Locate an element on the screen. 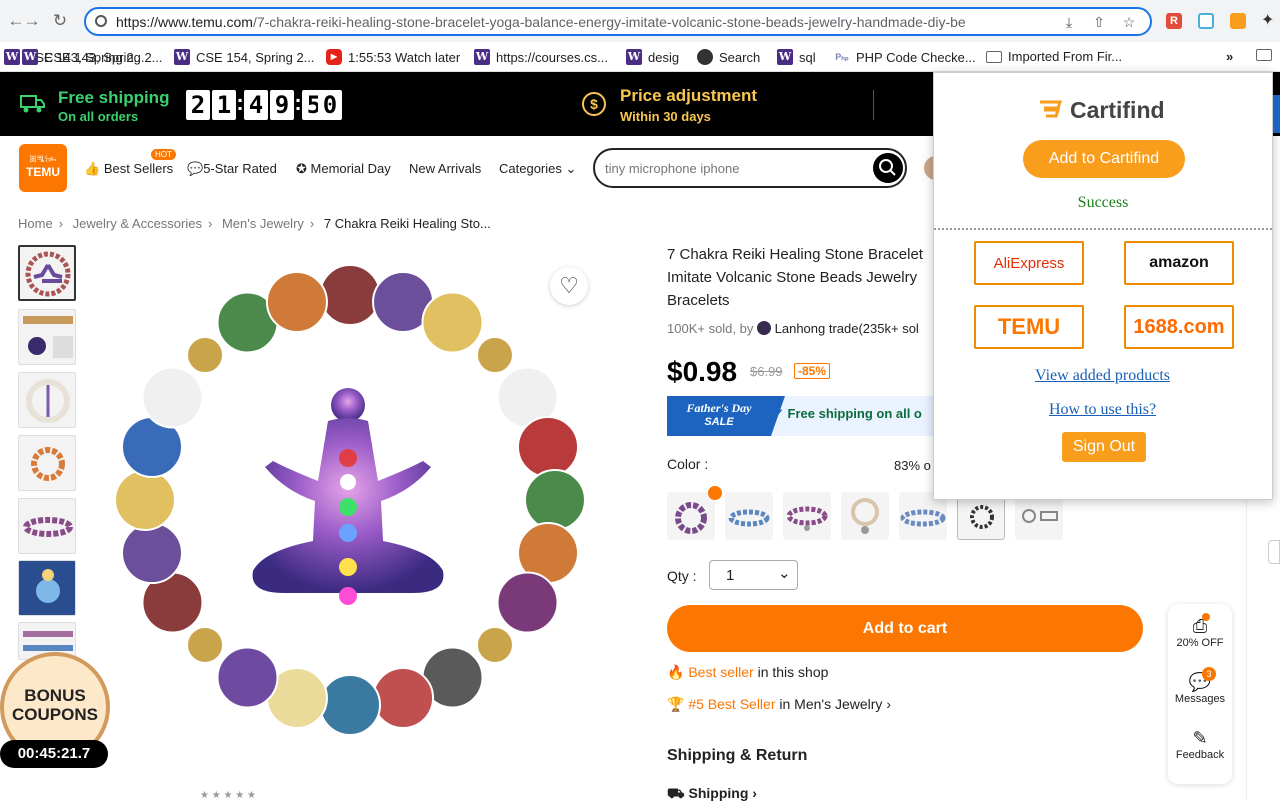 This screenshot has height=804, width=1280. bookmark-item: Wsql is located at coordinates (796, 57).